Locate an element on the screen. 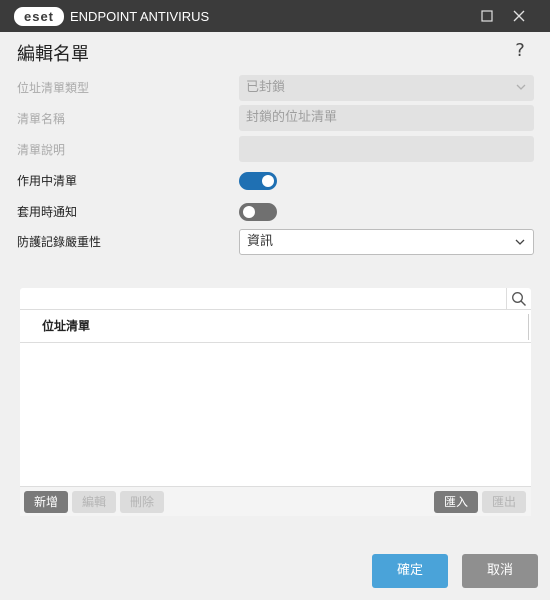  log-severity-select: 資訊 is located at coordinates (386, 242).